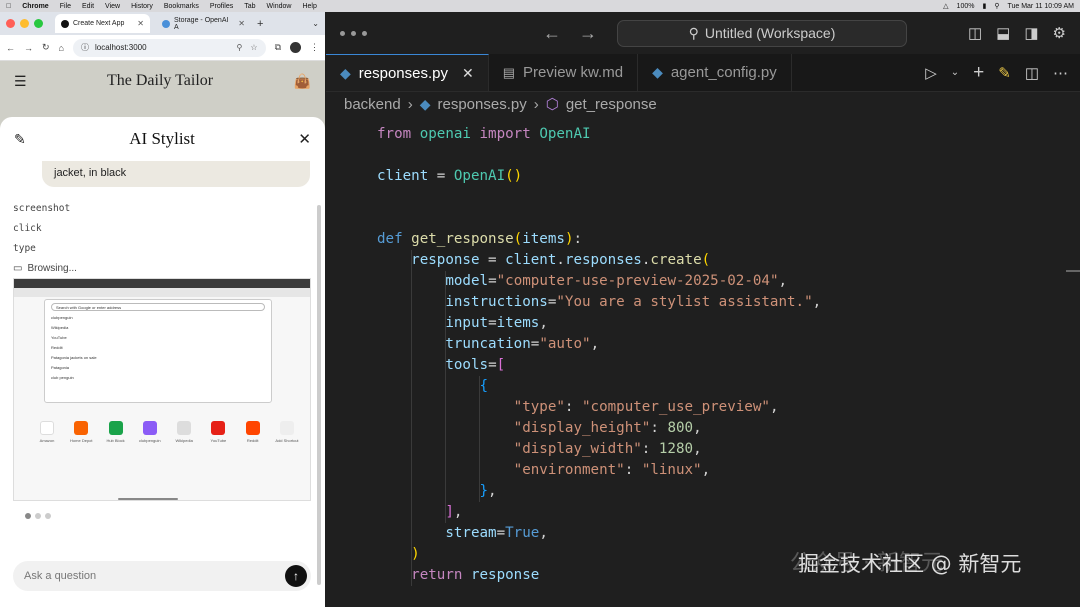 The height and width of the screenshot is (607, 1080). I want to click on preview-tile: Home Depot, so click(81, 432).